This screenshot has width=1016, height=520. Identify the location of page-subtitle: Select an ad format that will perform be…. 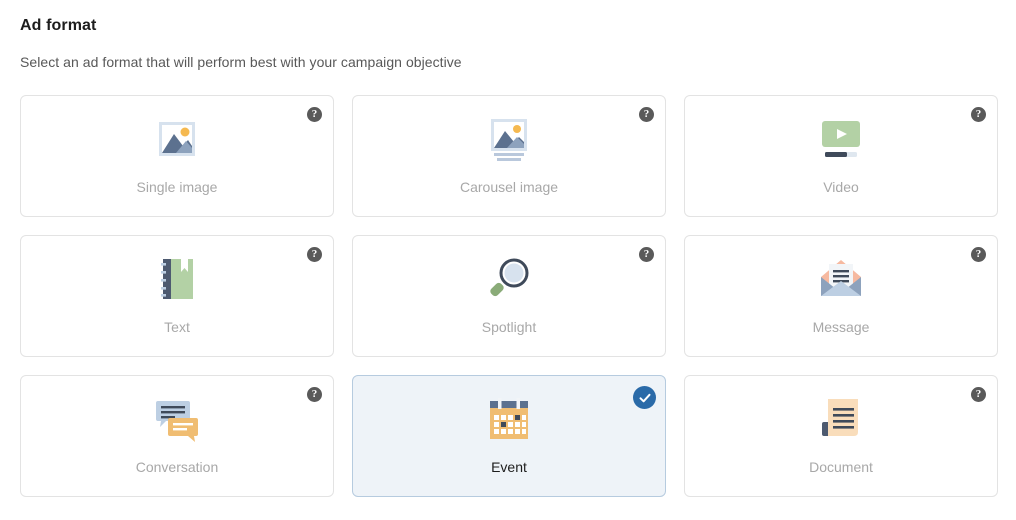
(241, 62).